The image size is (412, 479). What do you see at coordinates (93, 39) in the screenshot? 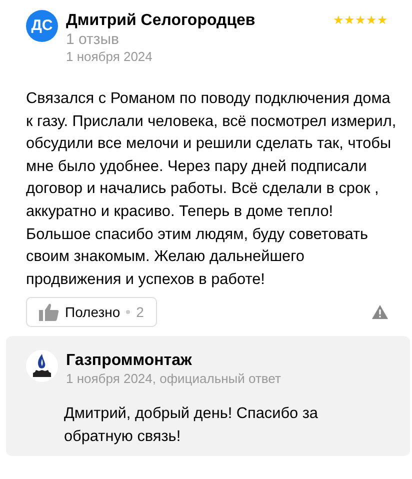
I see `reviews-count: 1 отзыв` at bounding box center [93, 39].